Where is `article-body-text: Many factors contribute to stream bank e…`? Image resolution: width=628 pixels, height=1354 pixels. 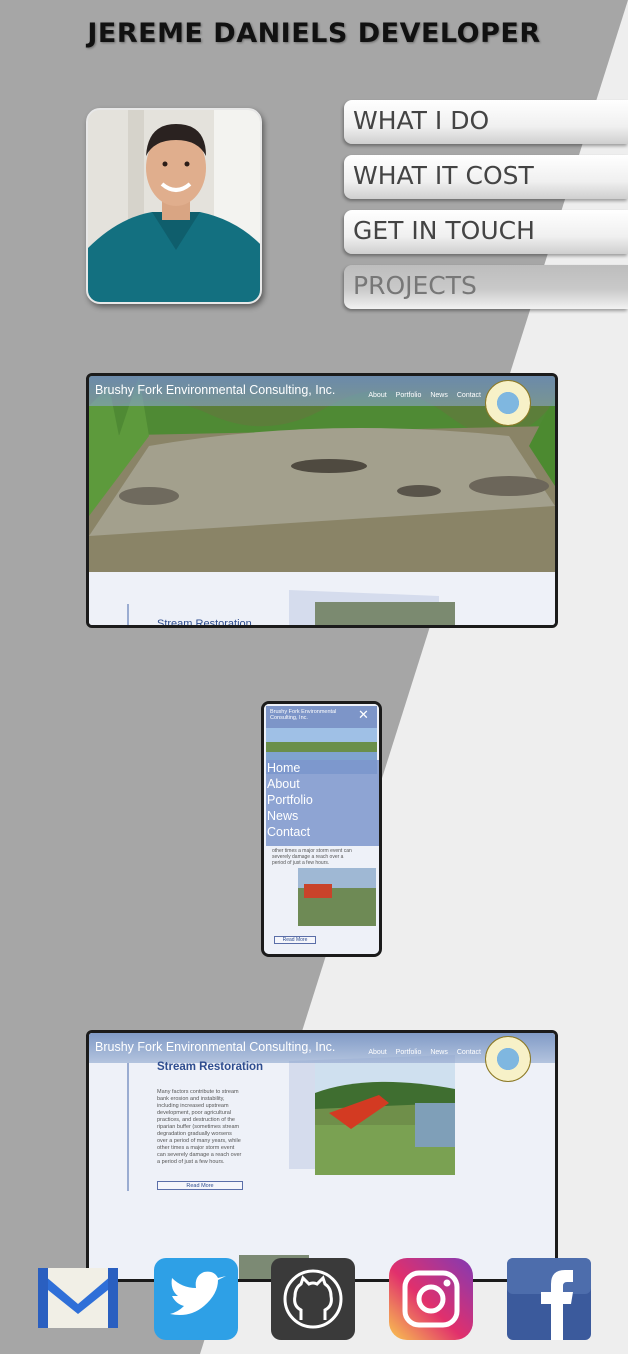
article-body-text: Many factors contribute to stream bank e… is located at coordinates (199, 1127).